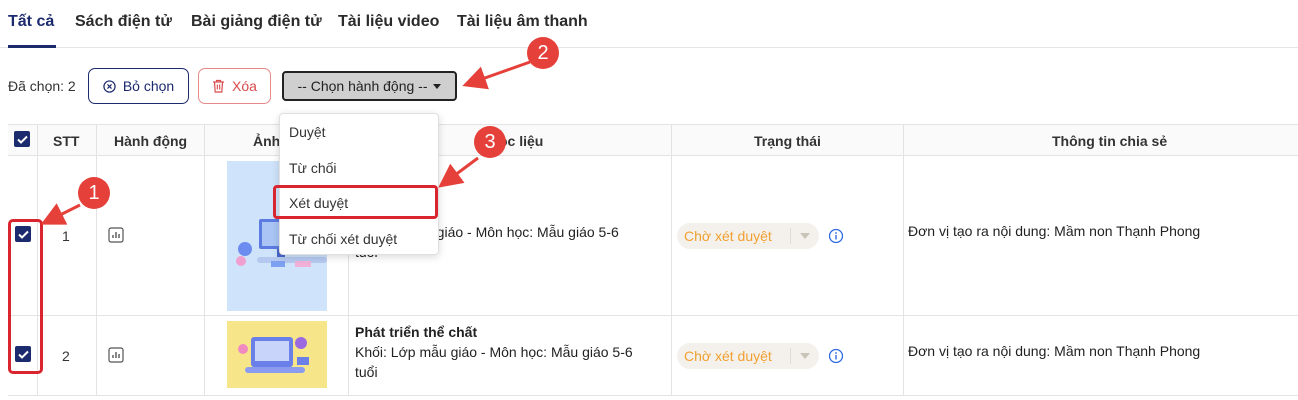  I want to click on action-select-label: -- Chọn hành động --, so click(362, 86).